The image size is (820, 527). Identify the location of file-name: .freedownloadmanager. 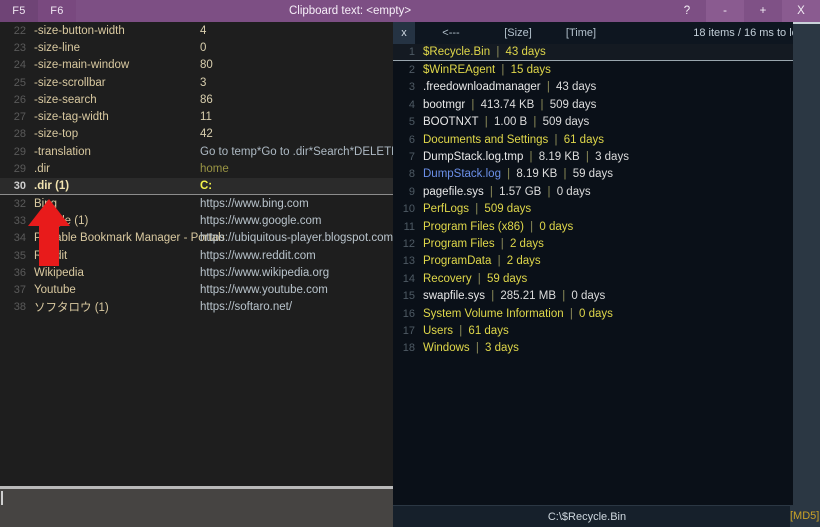
(482, 87).